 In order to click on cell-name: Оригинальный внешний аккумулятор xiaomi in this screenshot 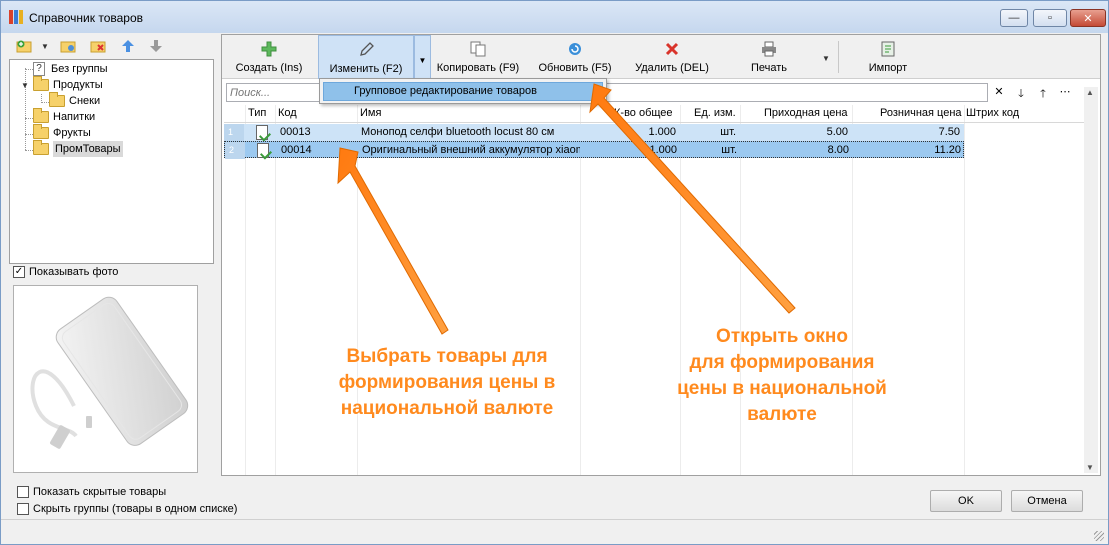, I will do `click(471, 150)`.